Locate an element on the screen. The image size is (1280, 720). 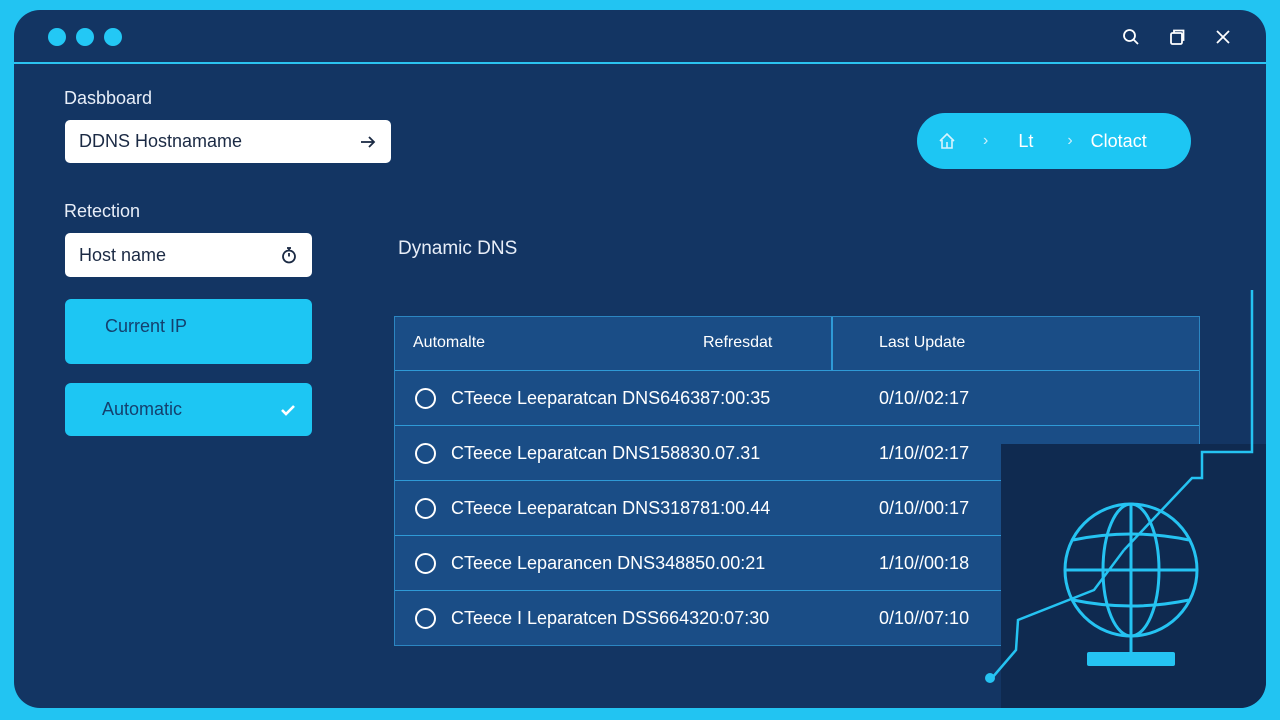
row-entry: CTeece I Leparatcen DSS664320:07:30 is located at coordinates (610, 618).